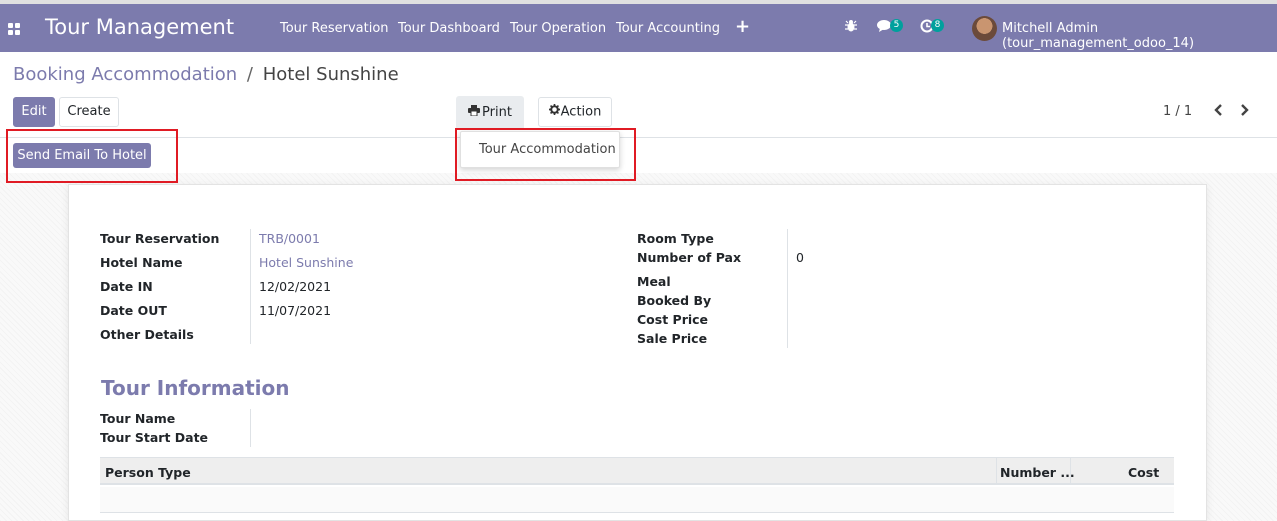 The height and width of the screenshot is (521, 1277). I want to click on date-out-value: 11/07/2021, so click(295, 310).